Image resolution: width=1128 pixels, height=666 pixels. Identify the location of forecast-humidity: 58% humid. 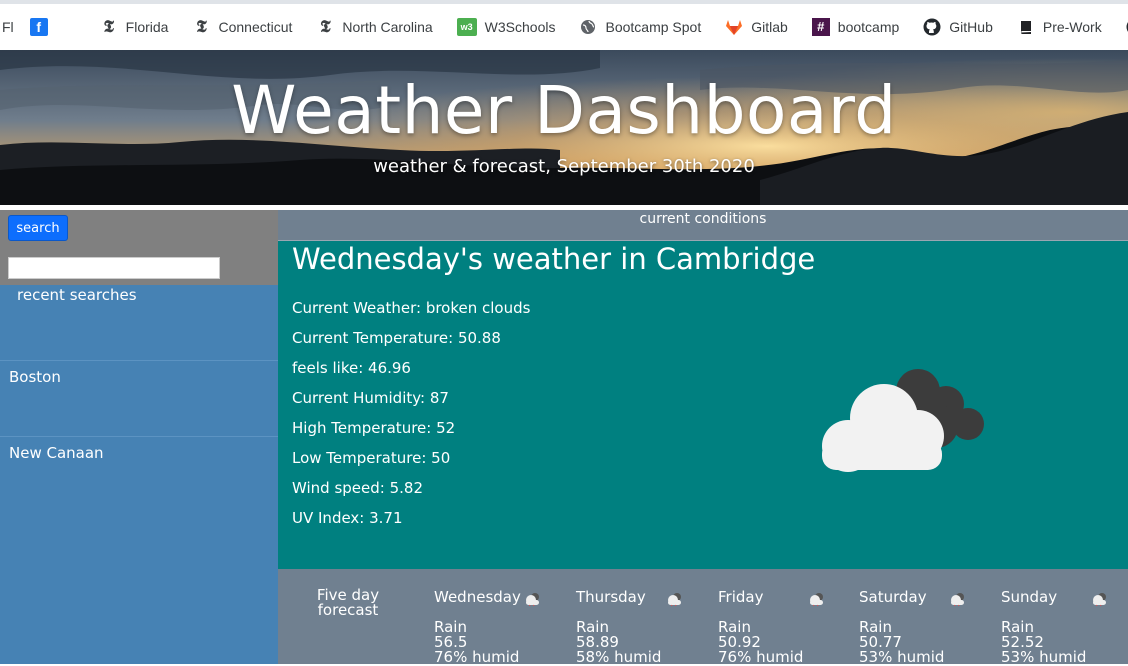
(619, 657).